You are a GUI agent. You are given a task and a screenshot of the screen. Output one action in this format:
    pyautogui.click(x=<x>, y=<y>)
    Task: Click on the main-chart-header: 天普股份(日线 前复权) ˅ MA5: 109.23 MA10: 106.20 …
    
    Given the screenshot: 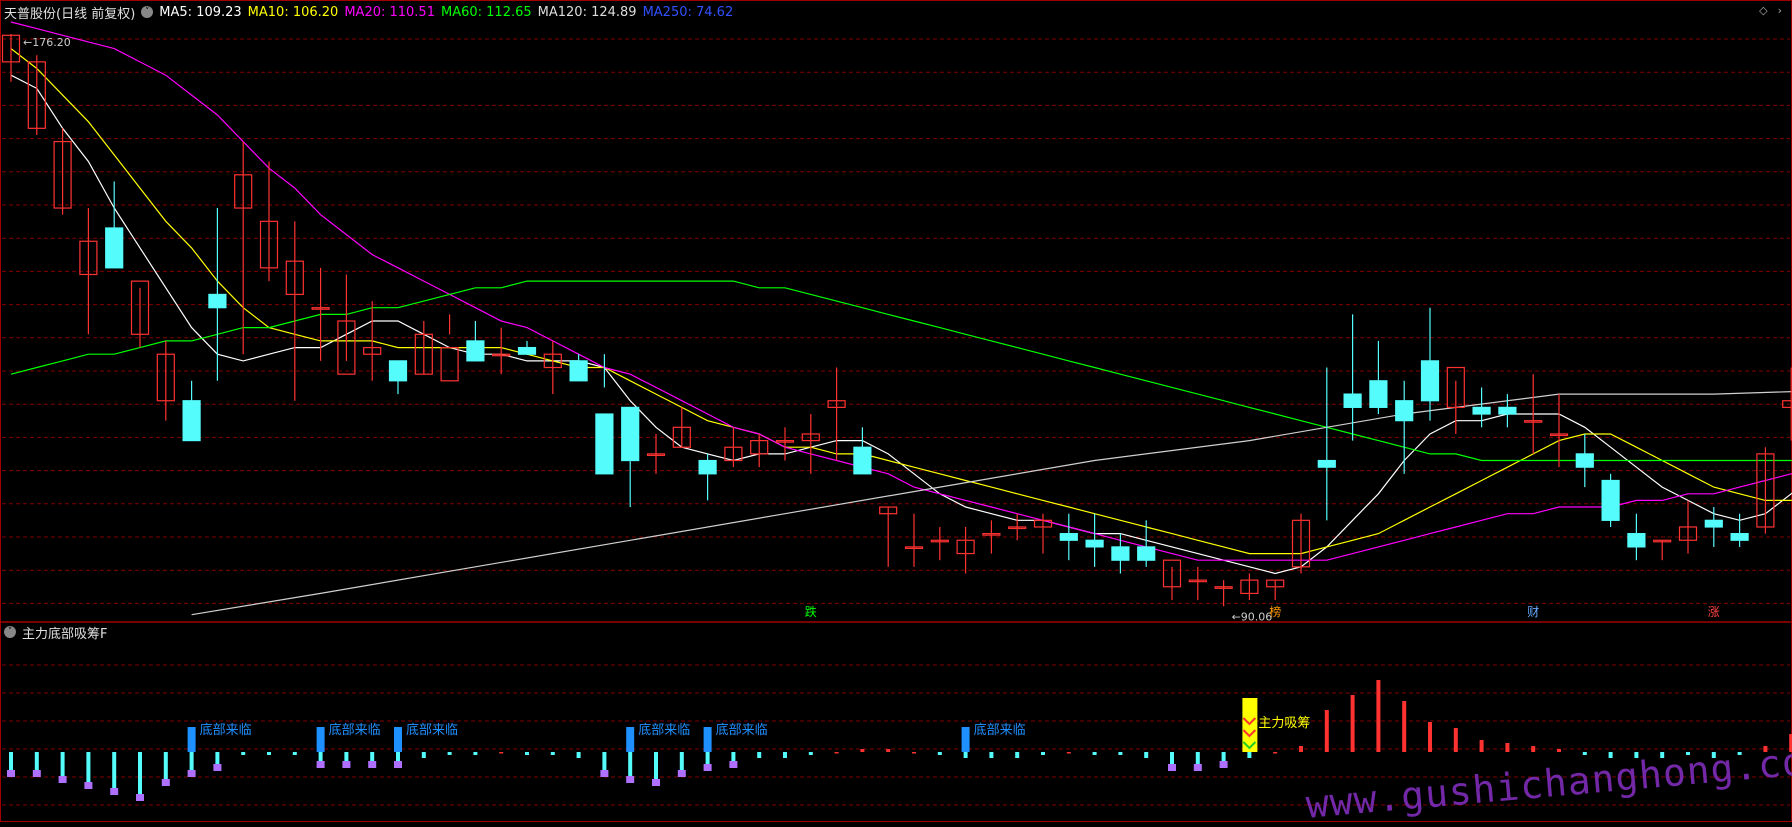 What is the action you would take?
    pyautogui.click(x=366, y=12)
    